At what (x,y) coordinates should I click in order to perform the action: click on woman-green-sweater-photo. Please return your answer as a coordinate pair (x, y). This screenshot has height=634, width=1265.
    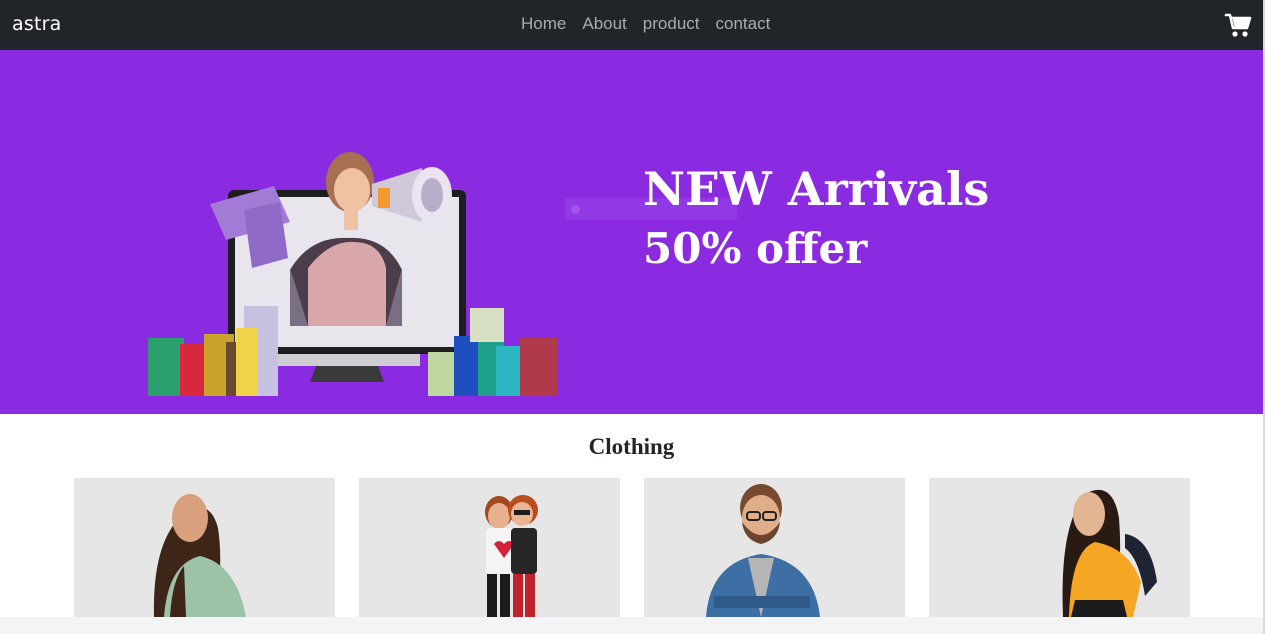
    Looking at the image, I should click on (199, 555).